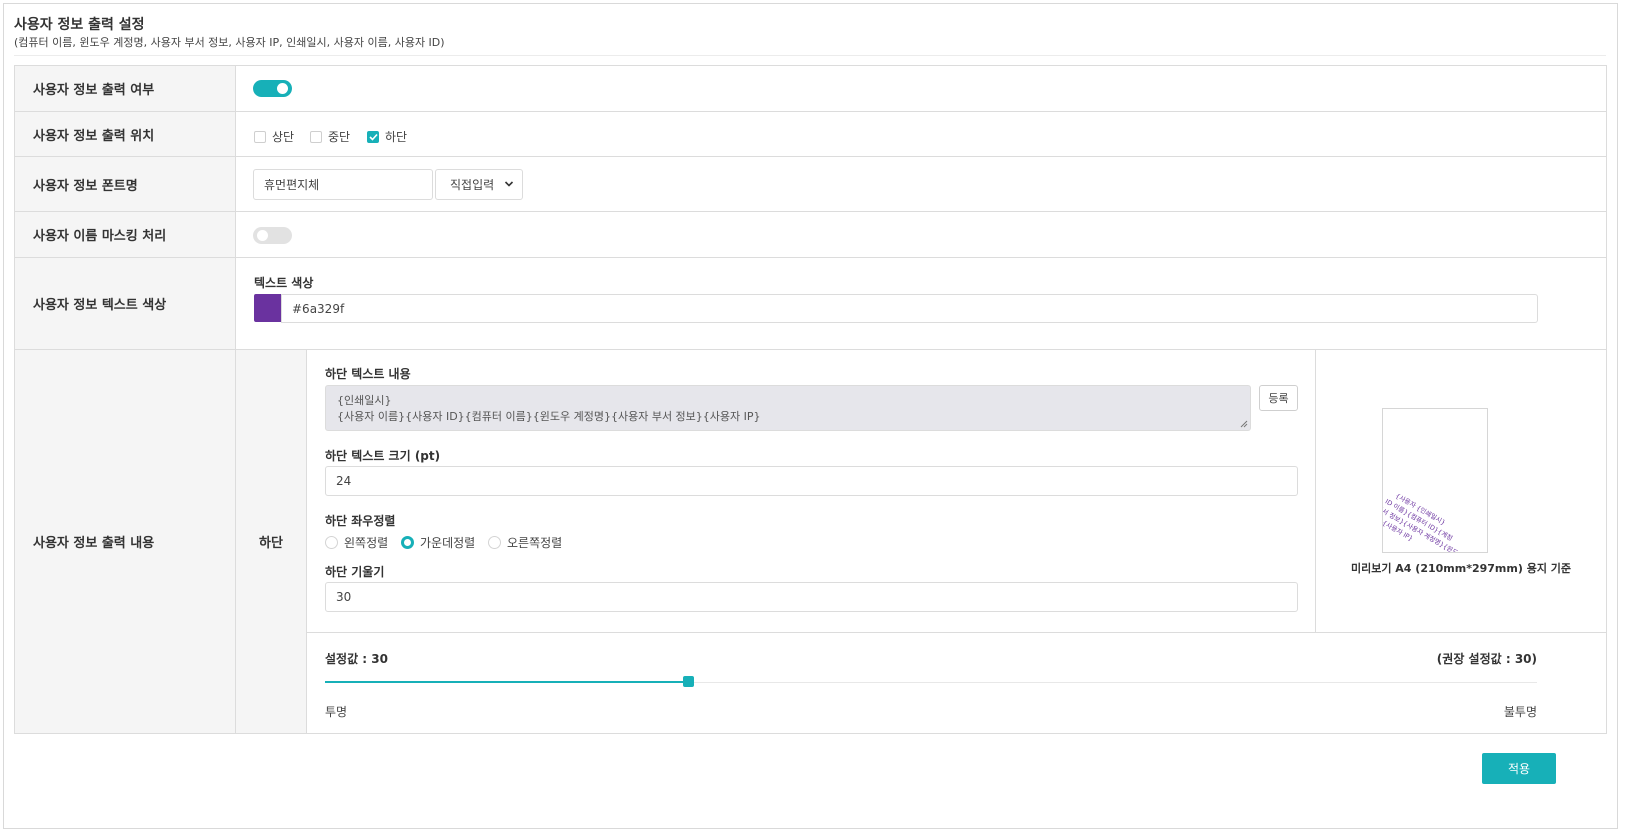 The image size is (1627, 830). Describe the element at coordinates (810, 89) in the screenshot. I see `row-output-enable: 사용자 정보 출력 여부` at that location.